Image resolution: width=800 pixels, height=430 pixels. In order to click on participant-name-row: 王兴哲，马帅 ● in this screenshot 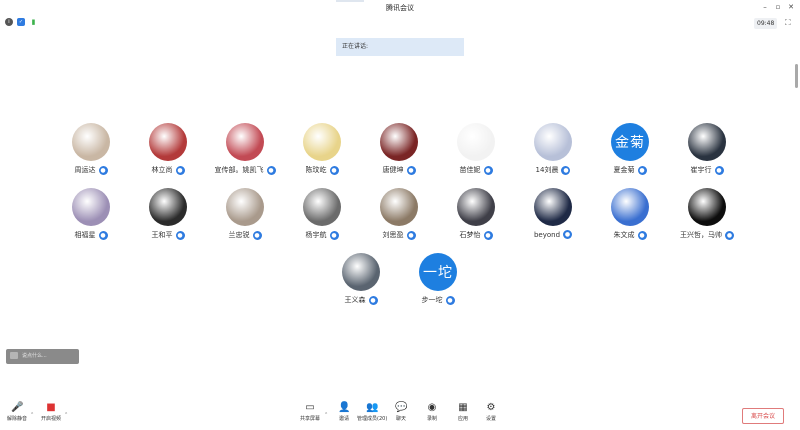, I will do `click(707, 235)`.